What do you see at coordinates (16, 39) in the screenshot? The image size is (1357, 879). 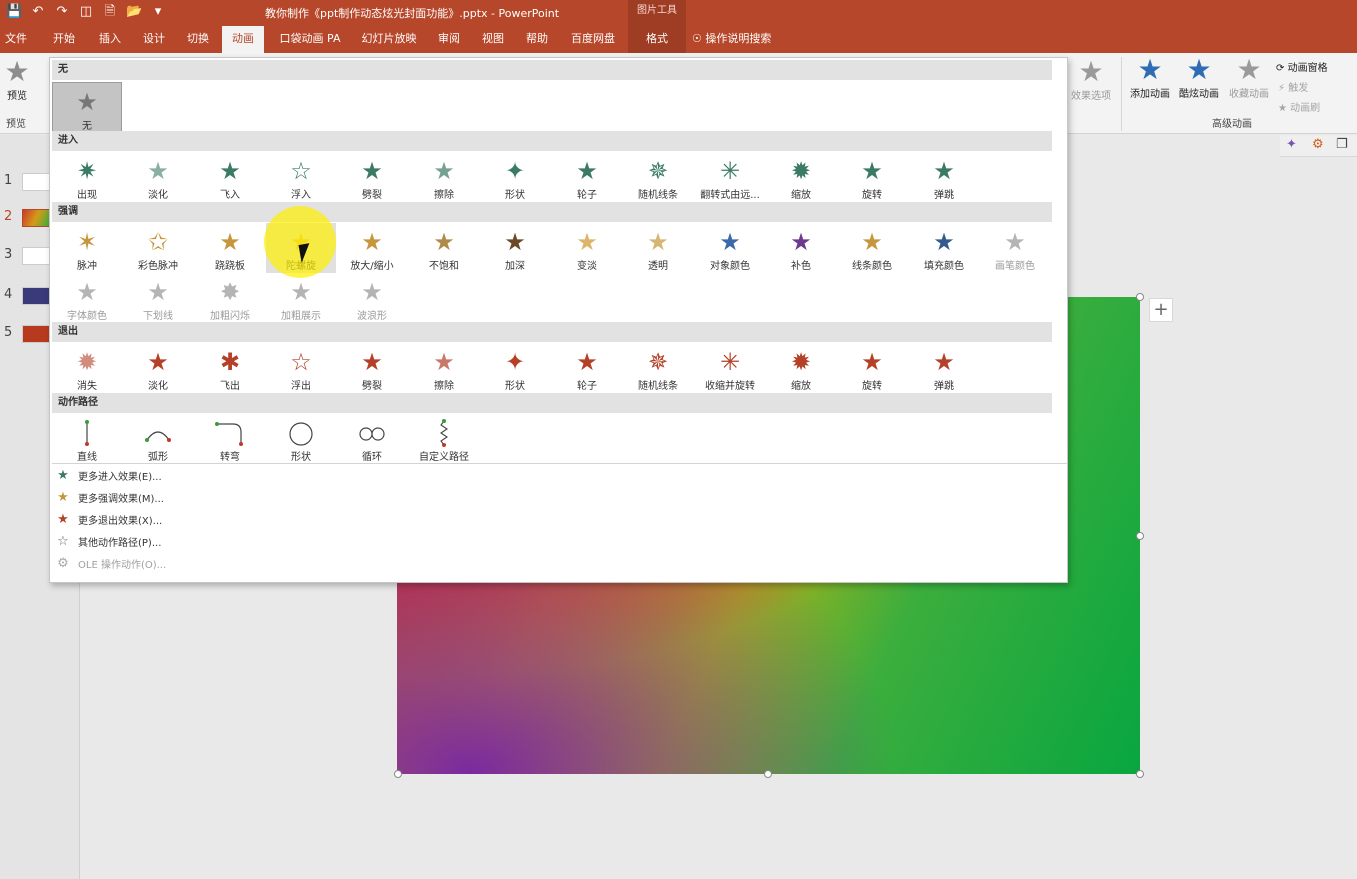 I see `tab-file: 文件` at bounding box center [16, 39].